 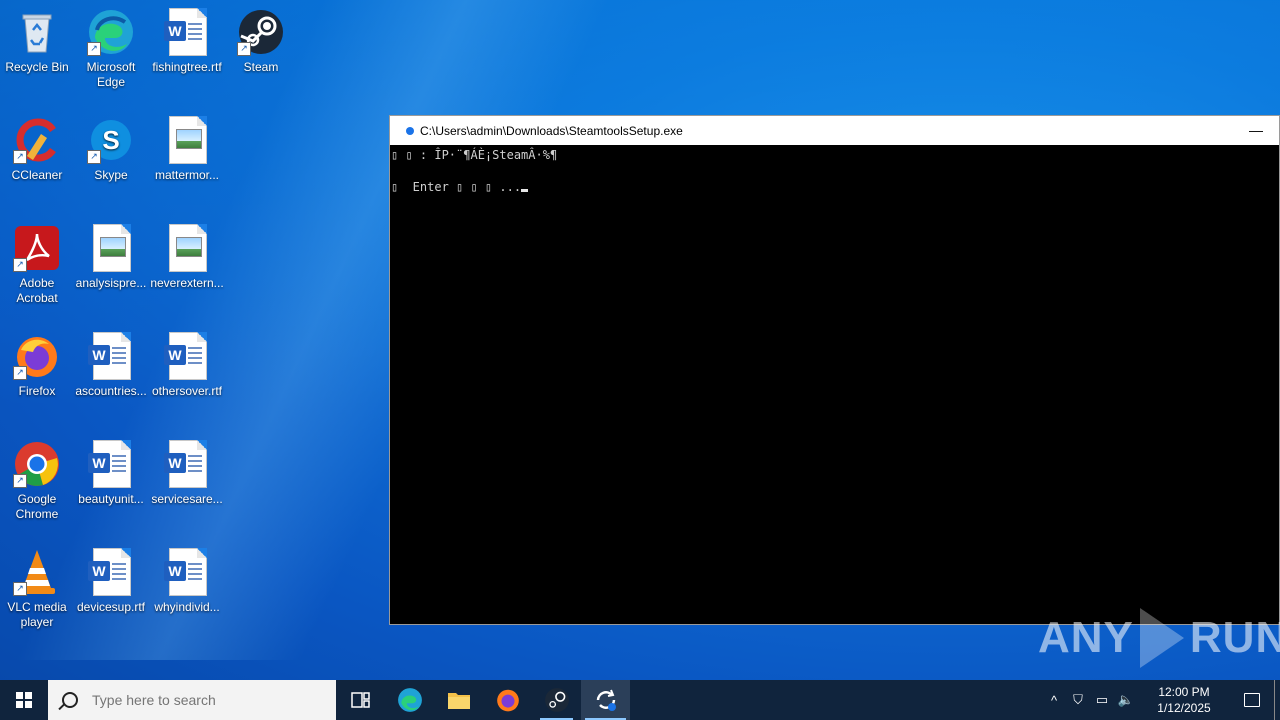 What do you see at coordinates (37, 248) in the screenshot?
I see `adobe-acrobat-icon: ↗` at bounding box center [37, 248].